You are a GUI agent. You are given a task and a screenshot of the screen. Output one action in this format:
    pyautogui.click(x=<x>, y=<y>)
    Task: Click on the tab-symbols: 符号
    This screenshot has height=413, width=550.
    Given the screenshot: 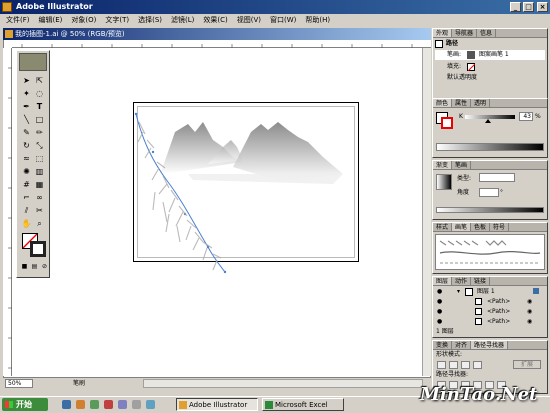 What is the action you would take?
    pyautogui.click(x=500, y=227)
    